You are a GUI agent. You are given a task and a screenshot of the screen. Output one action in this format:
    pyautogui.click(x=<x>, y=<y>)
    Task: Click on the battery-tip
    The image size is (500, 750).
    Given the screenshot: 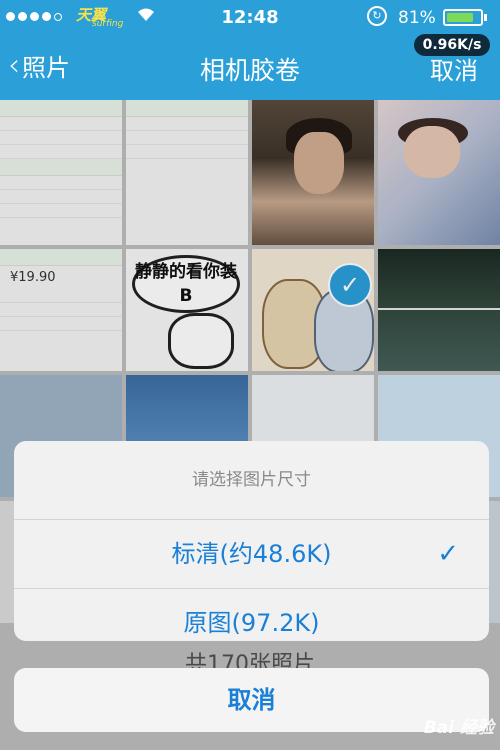 What is the action you would take?
    pyautogui.click(x=485, y=17)
    